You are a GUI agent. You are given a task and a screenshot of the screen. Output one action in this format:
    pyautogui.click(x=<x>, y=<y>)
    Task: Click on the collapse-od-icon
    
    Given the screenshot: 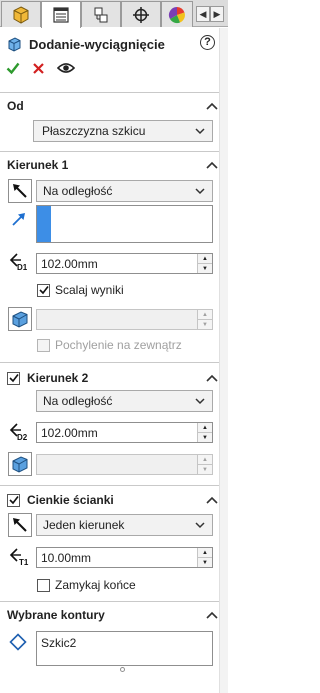 What is the action you would take?
    pyautogui.click(x=212, y=106)
    